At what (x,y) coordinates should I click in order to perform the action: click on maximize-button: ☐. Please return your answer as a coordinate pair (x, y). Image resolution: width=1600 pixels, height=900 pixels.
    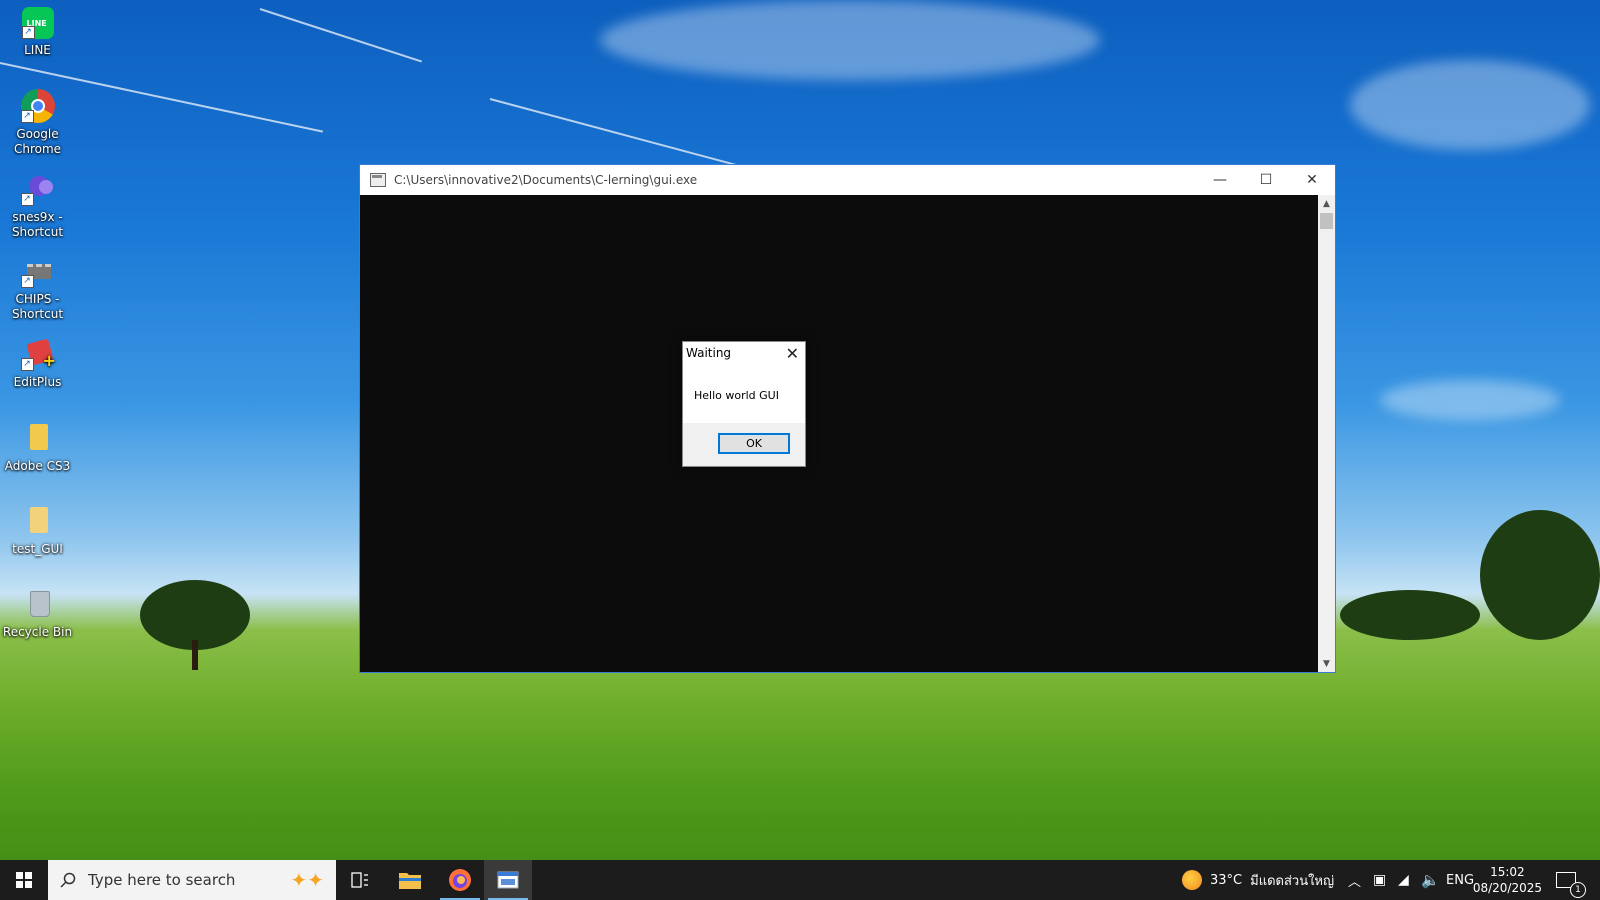
    Looking at the image, I should click on (1266, 180).